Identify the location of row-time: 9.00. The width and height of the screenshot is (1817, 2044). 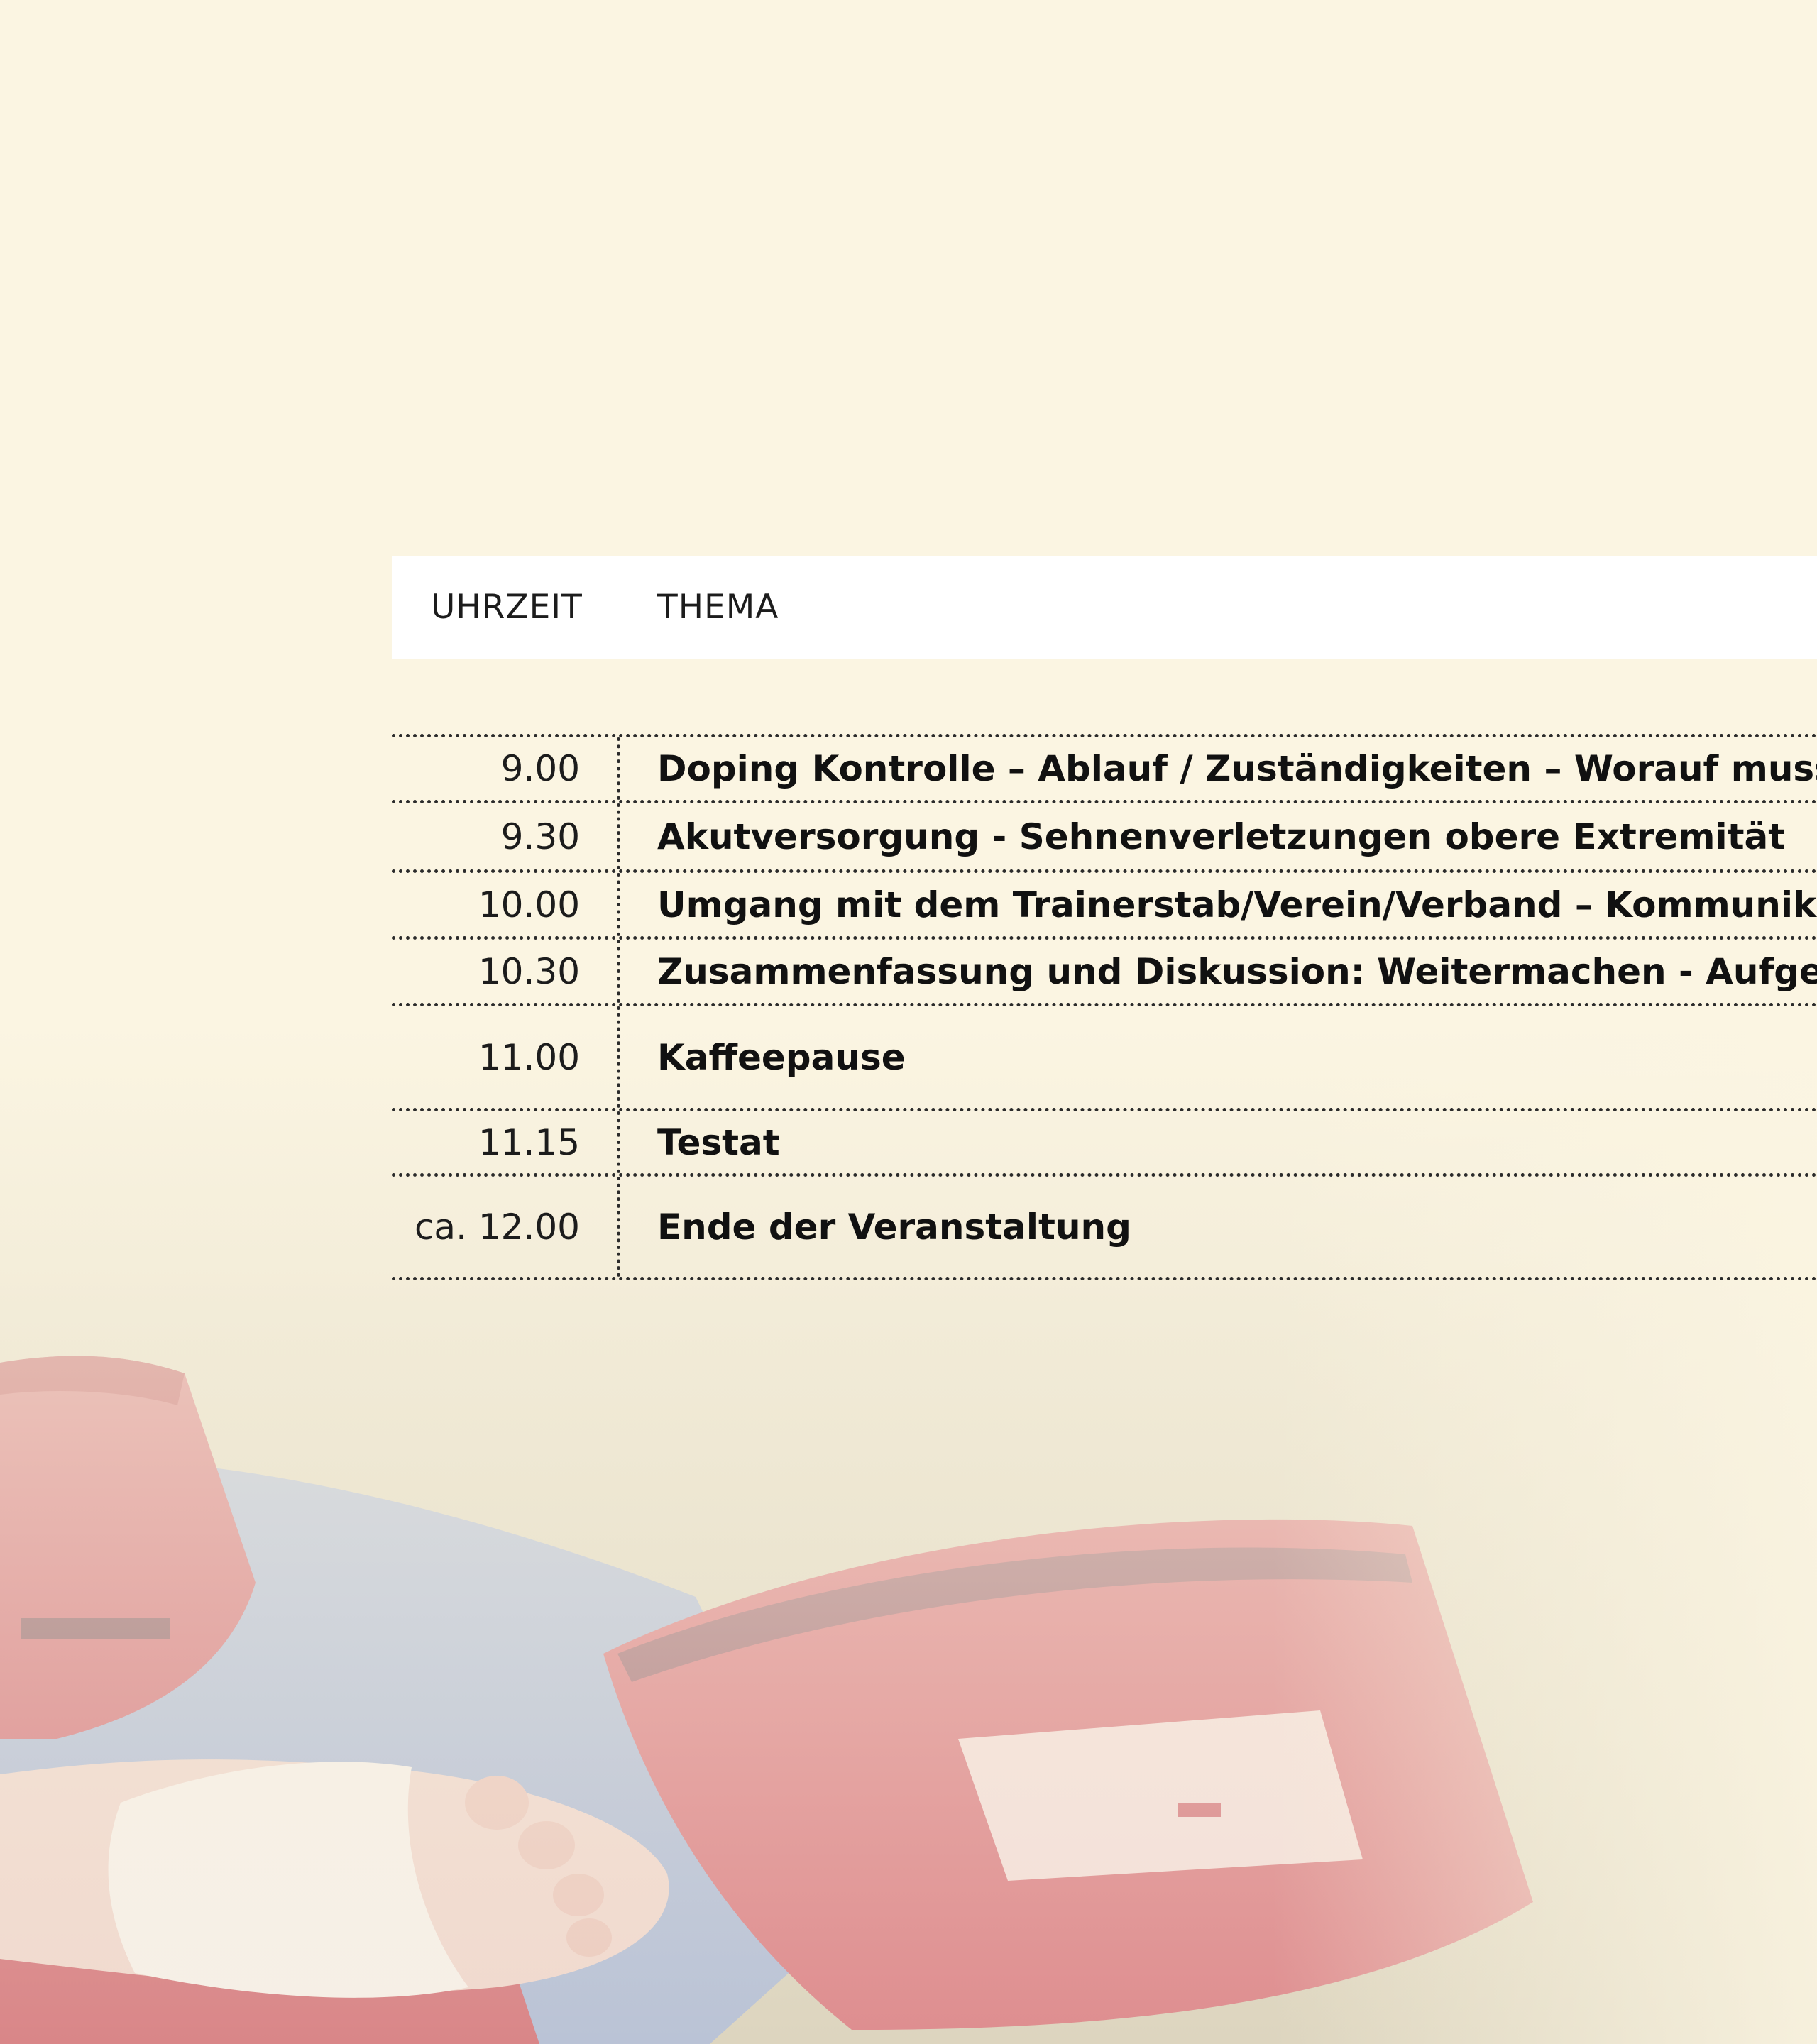
(540, 768).